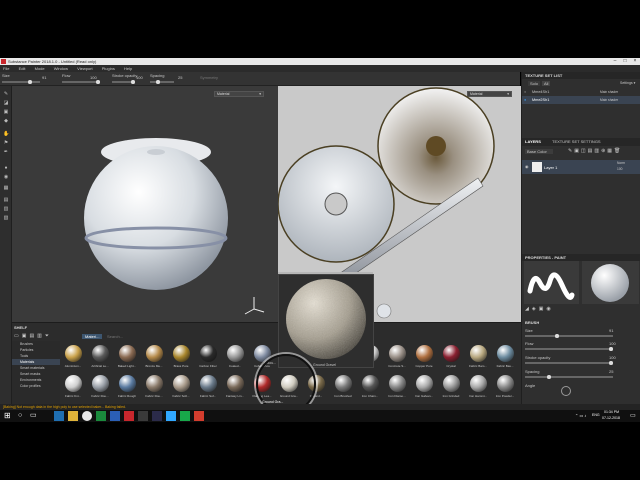 This screenshot has width=640, height=480. Describe the element at coordinates (525, 100) in the screenshot. I see `radio-selected-icon: ●` at that location.